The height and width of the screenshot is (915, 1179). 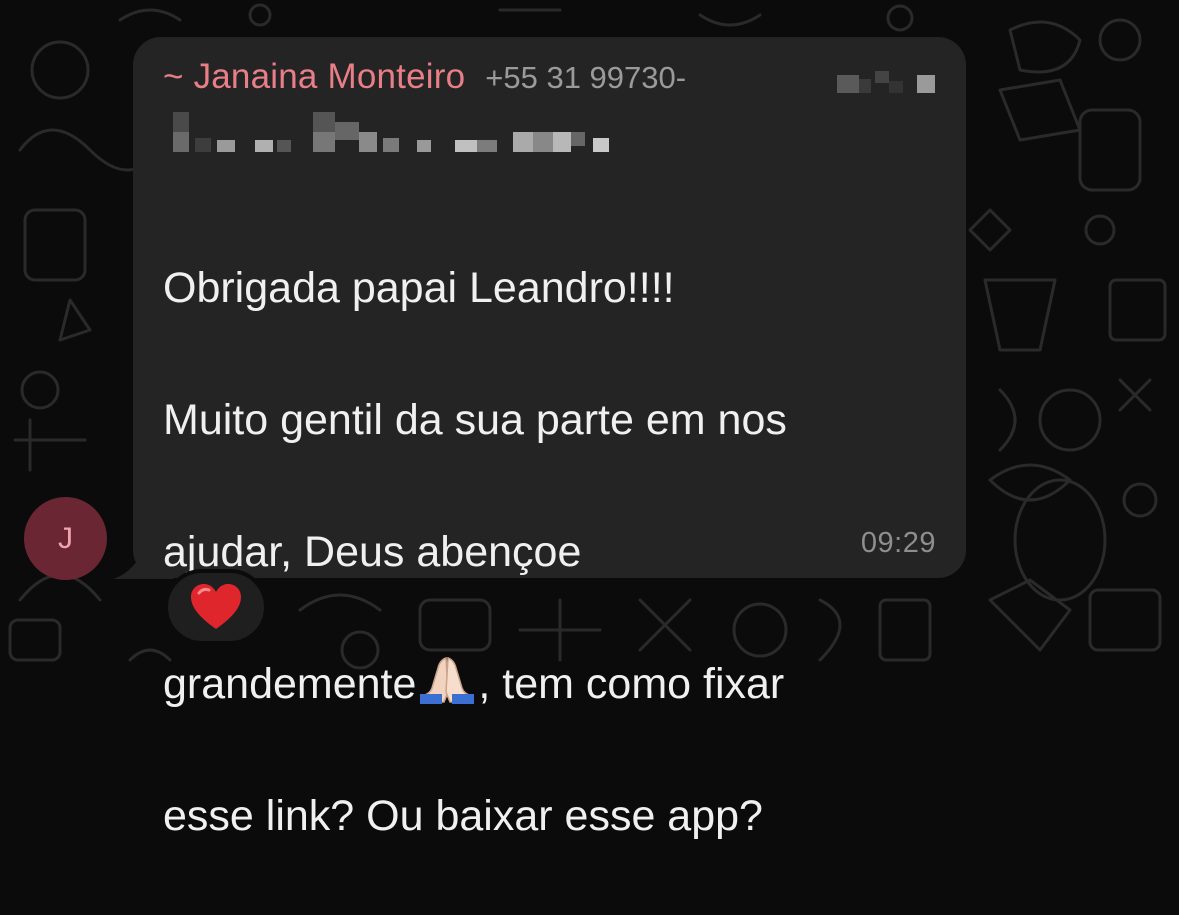 I want to click on folded-hands-icon, so click(x=447, y=680).